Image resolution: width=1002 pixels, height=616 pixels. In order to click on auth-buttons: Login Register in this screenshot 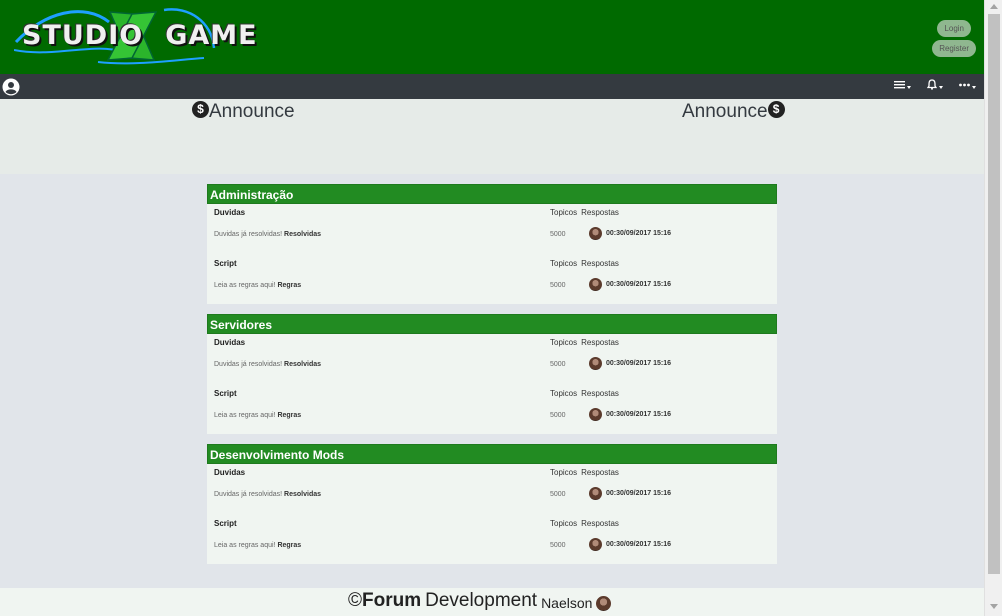, I will do `click(954, 38)`.